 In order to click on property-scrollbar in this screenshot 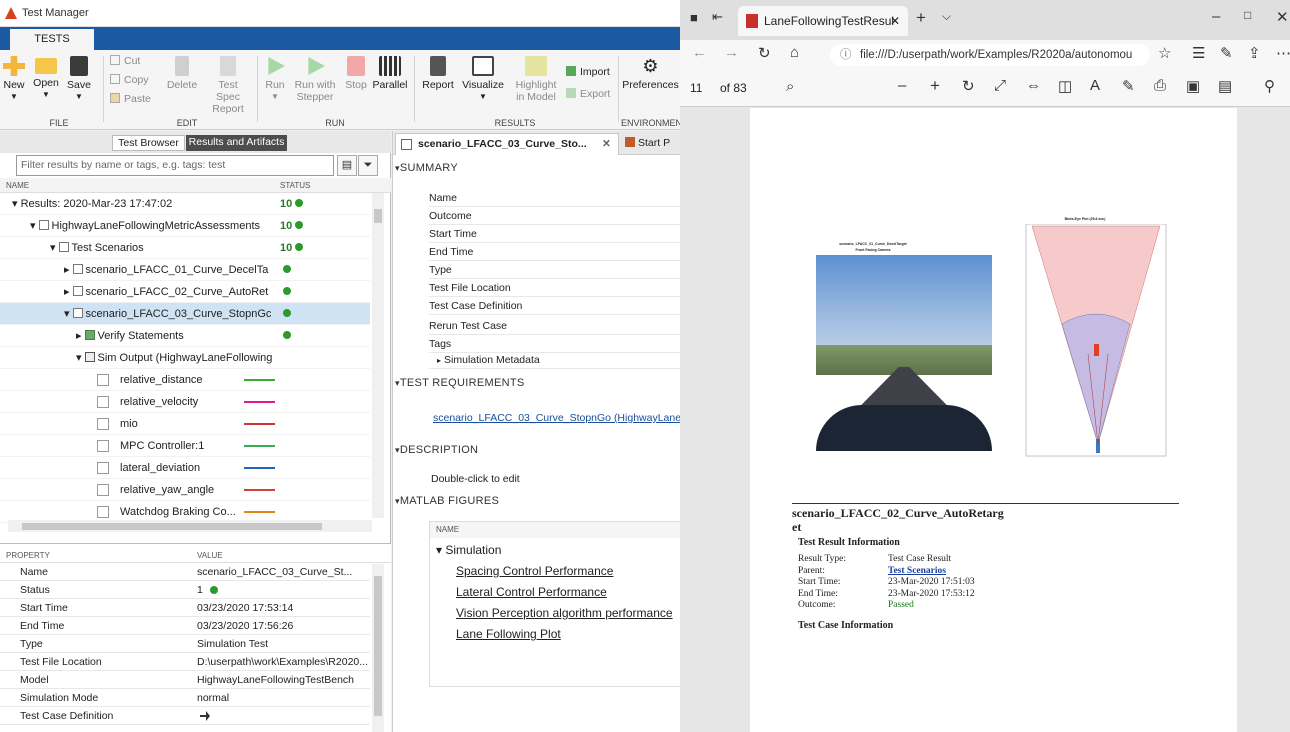, I will do `click(378, 648)`.